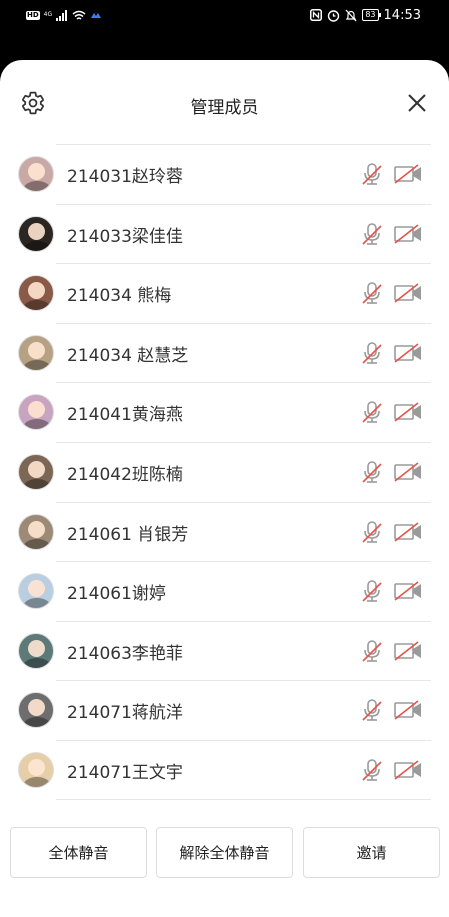 Image resolution: width=449 pixels, height=917 pixels. What do you see at coordinates (224, 531) in the screenshot?
I see `member-row: 214061 肖银芳` at bounding box center [224, 531].